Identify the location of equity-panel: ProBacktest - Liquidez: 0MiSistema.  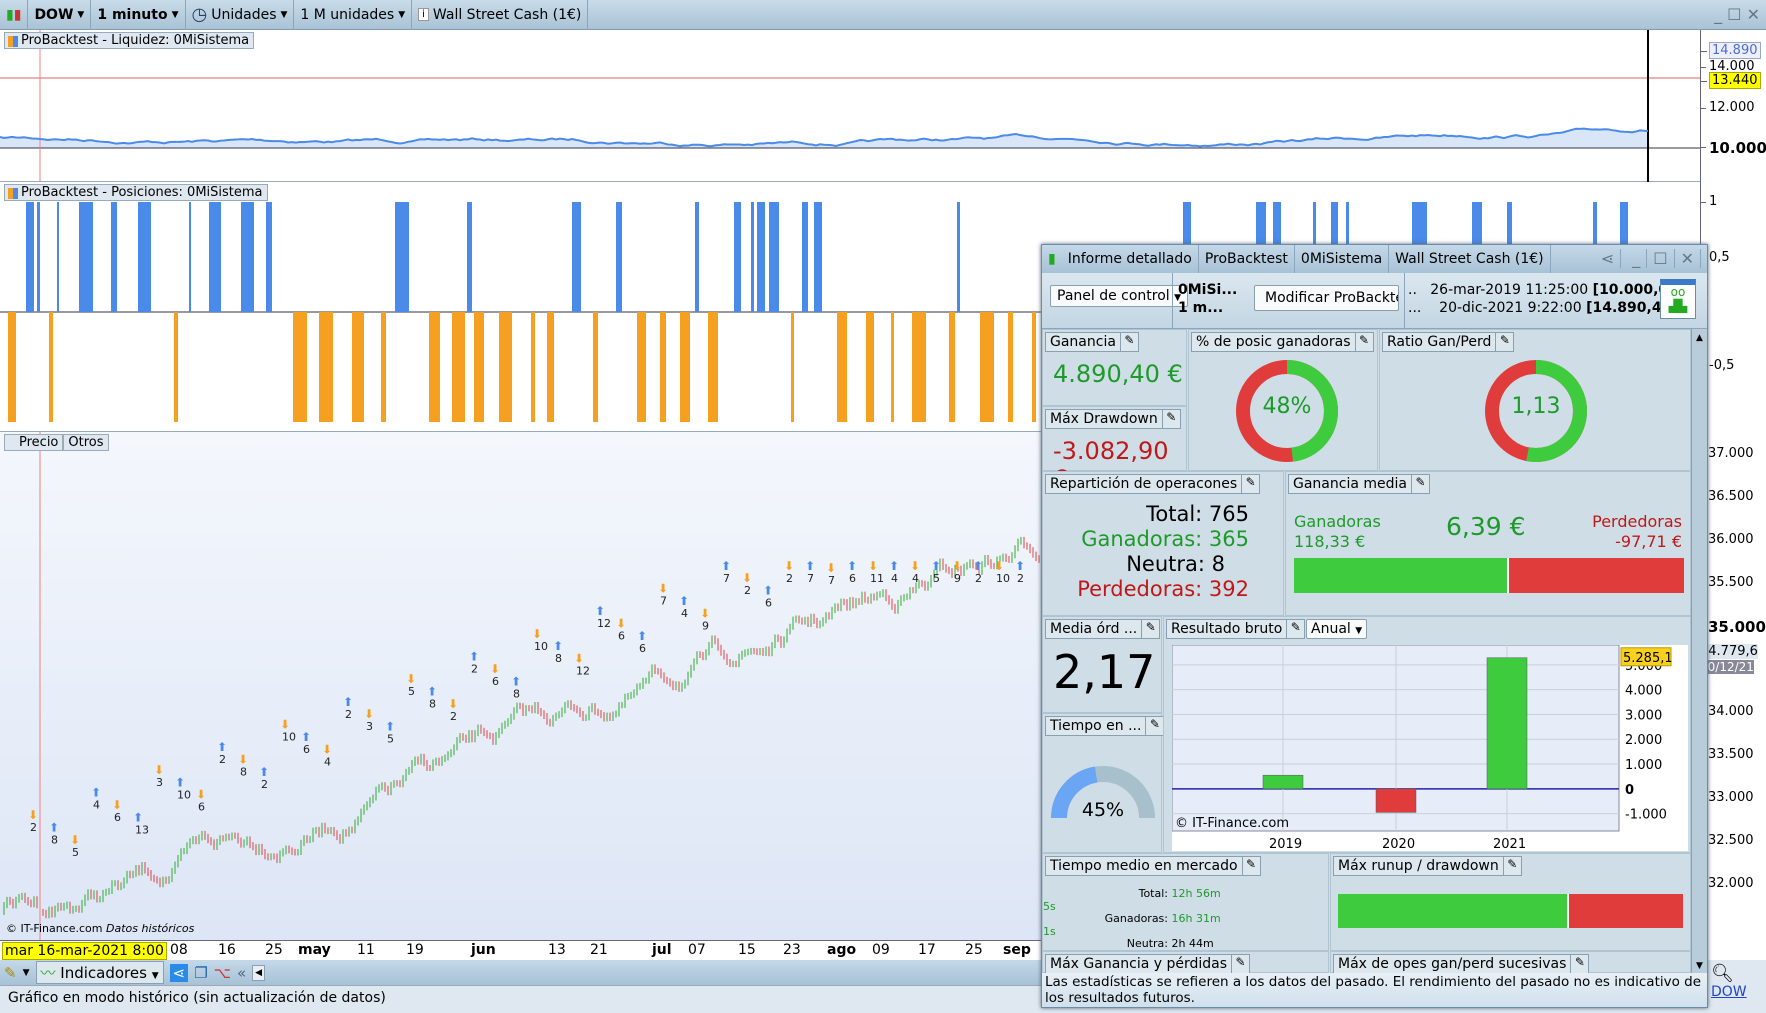
(850, 106).